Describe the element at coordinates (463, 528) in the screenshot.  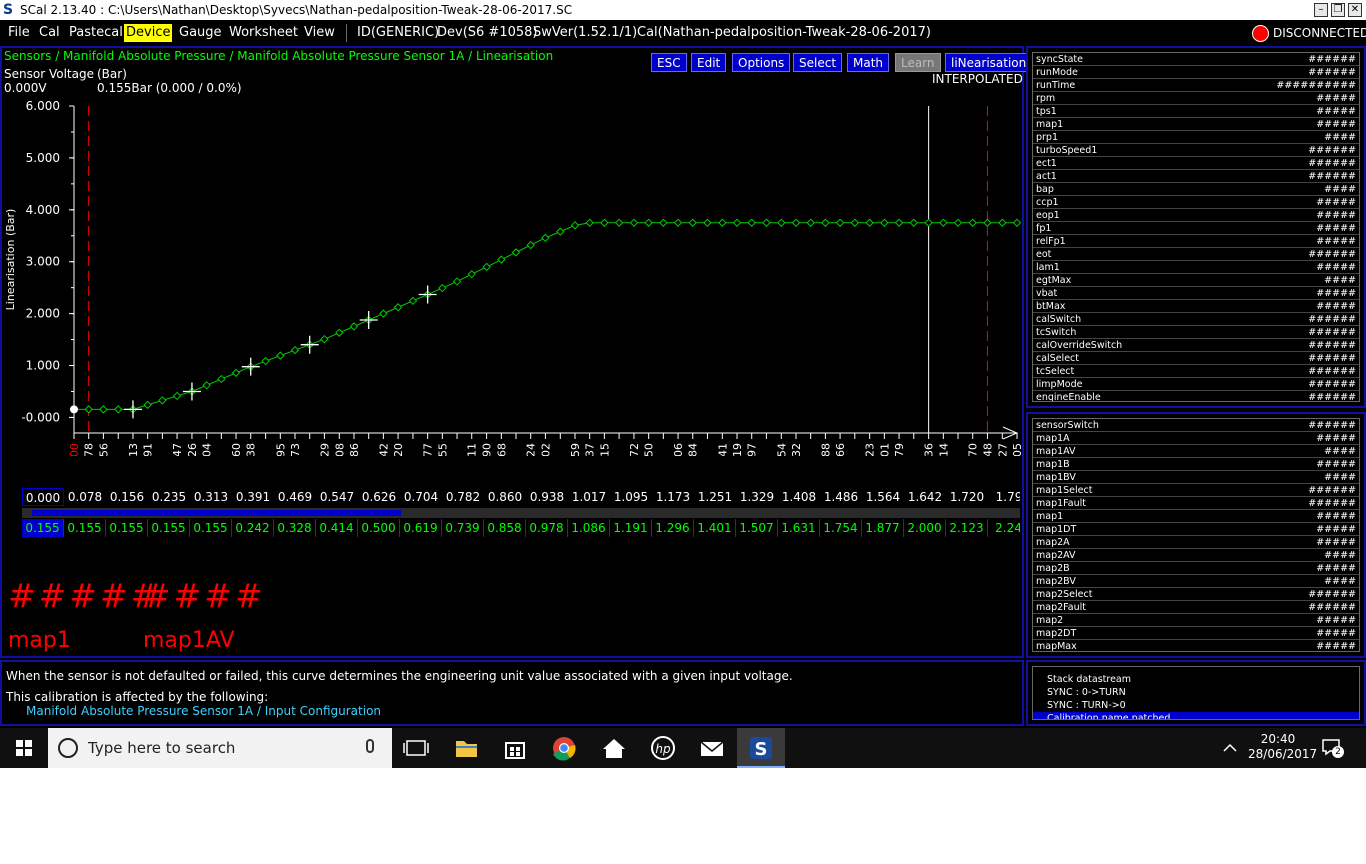
I see `value-cell: 0.739` at that location.